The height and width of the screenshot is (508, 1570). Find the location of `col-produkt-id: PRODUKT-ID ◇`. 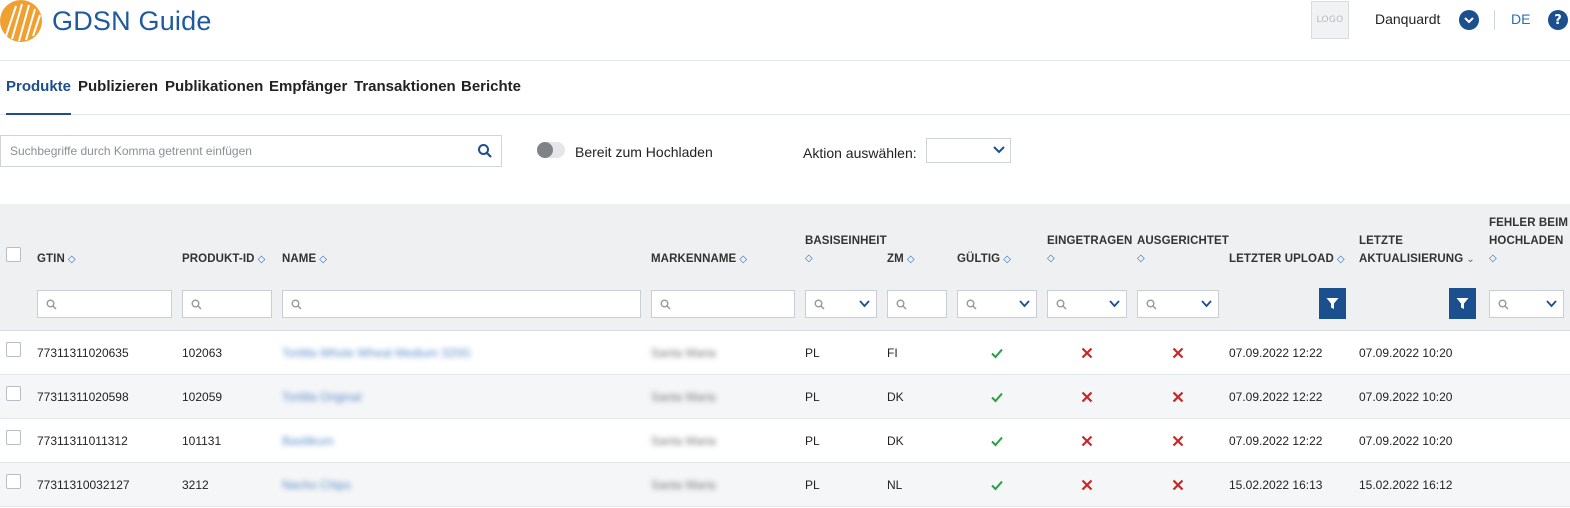

col-produkt-id: PRODUKT-ID ◇ is located at coordinates (223, 259).